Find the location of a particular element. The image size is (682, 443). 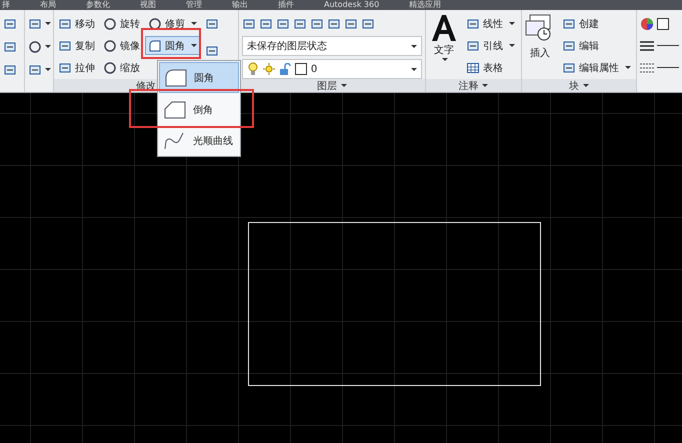

insert-button: 插入 is located at coordinates (540, 46).